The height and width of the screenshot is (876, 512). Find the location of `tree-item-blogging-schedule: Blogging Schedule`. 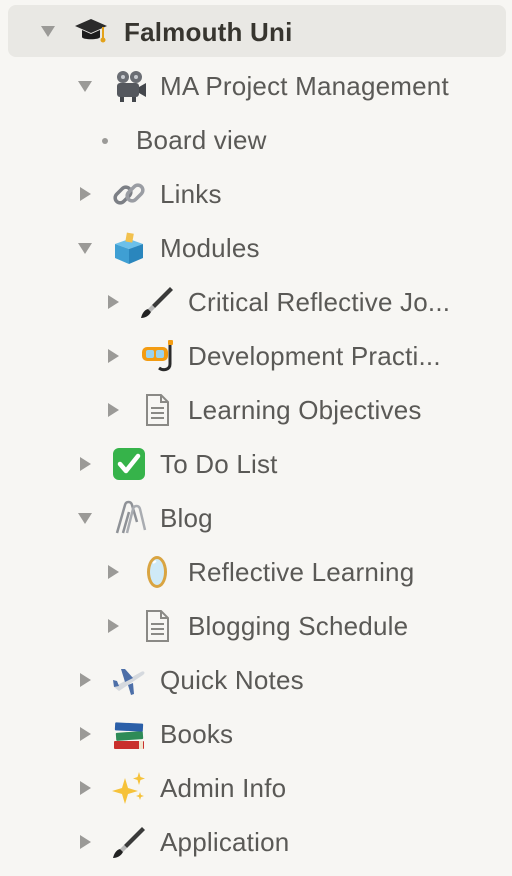

tree-item-blogging-schedule: Blogging Schedule is located at coordinates (256, 626).